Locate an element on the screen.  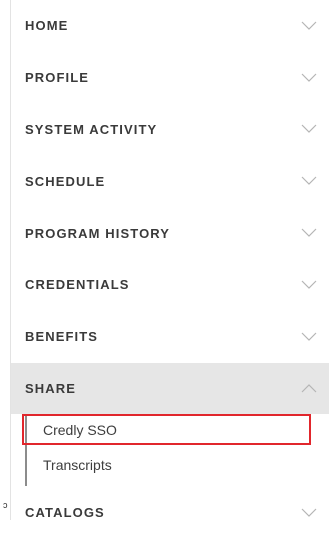
nav-item-label: PROGRAM HISTORY is located at coordinates (98, 233).